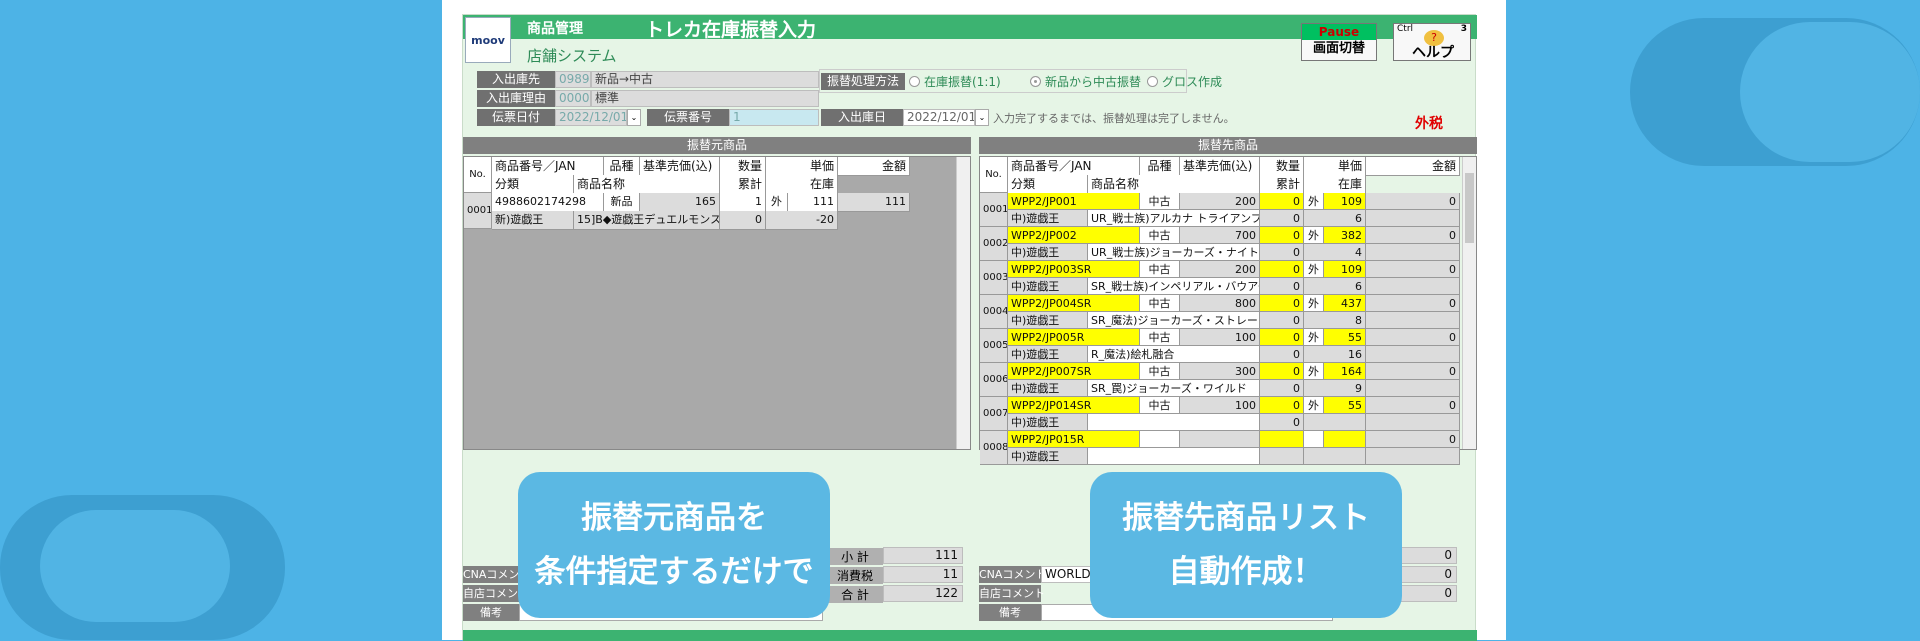  Describe the element at coordinates (939, 117) in the screenshot. I see `io-date-field: 2022/12/01` at that location.